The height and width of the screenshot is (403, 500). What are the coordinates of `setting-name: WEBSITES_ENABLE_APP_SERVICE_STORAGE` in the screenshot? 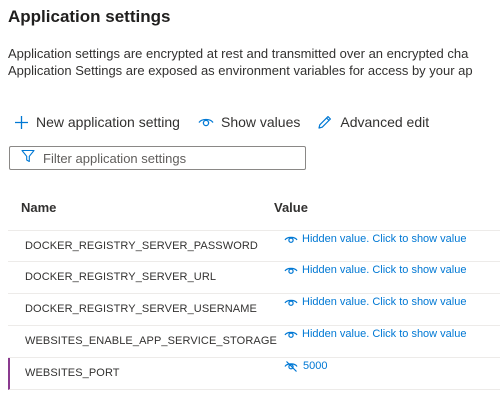 It's located at (151, 341).